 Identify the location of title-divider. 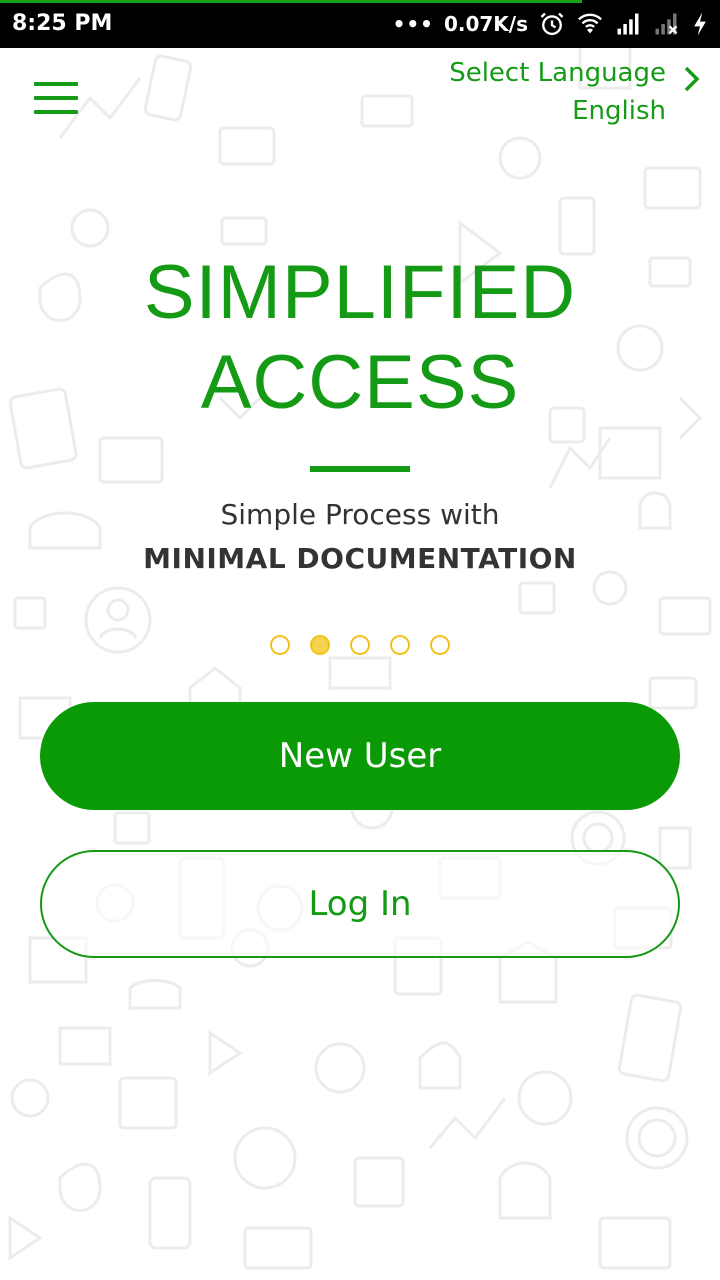
(360, 469).